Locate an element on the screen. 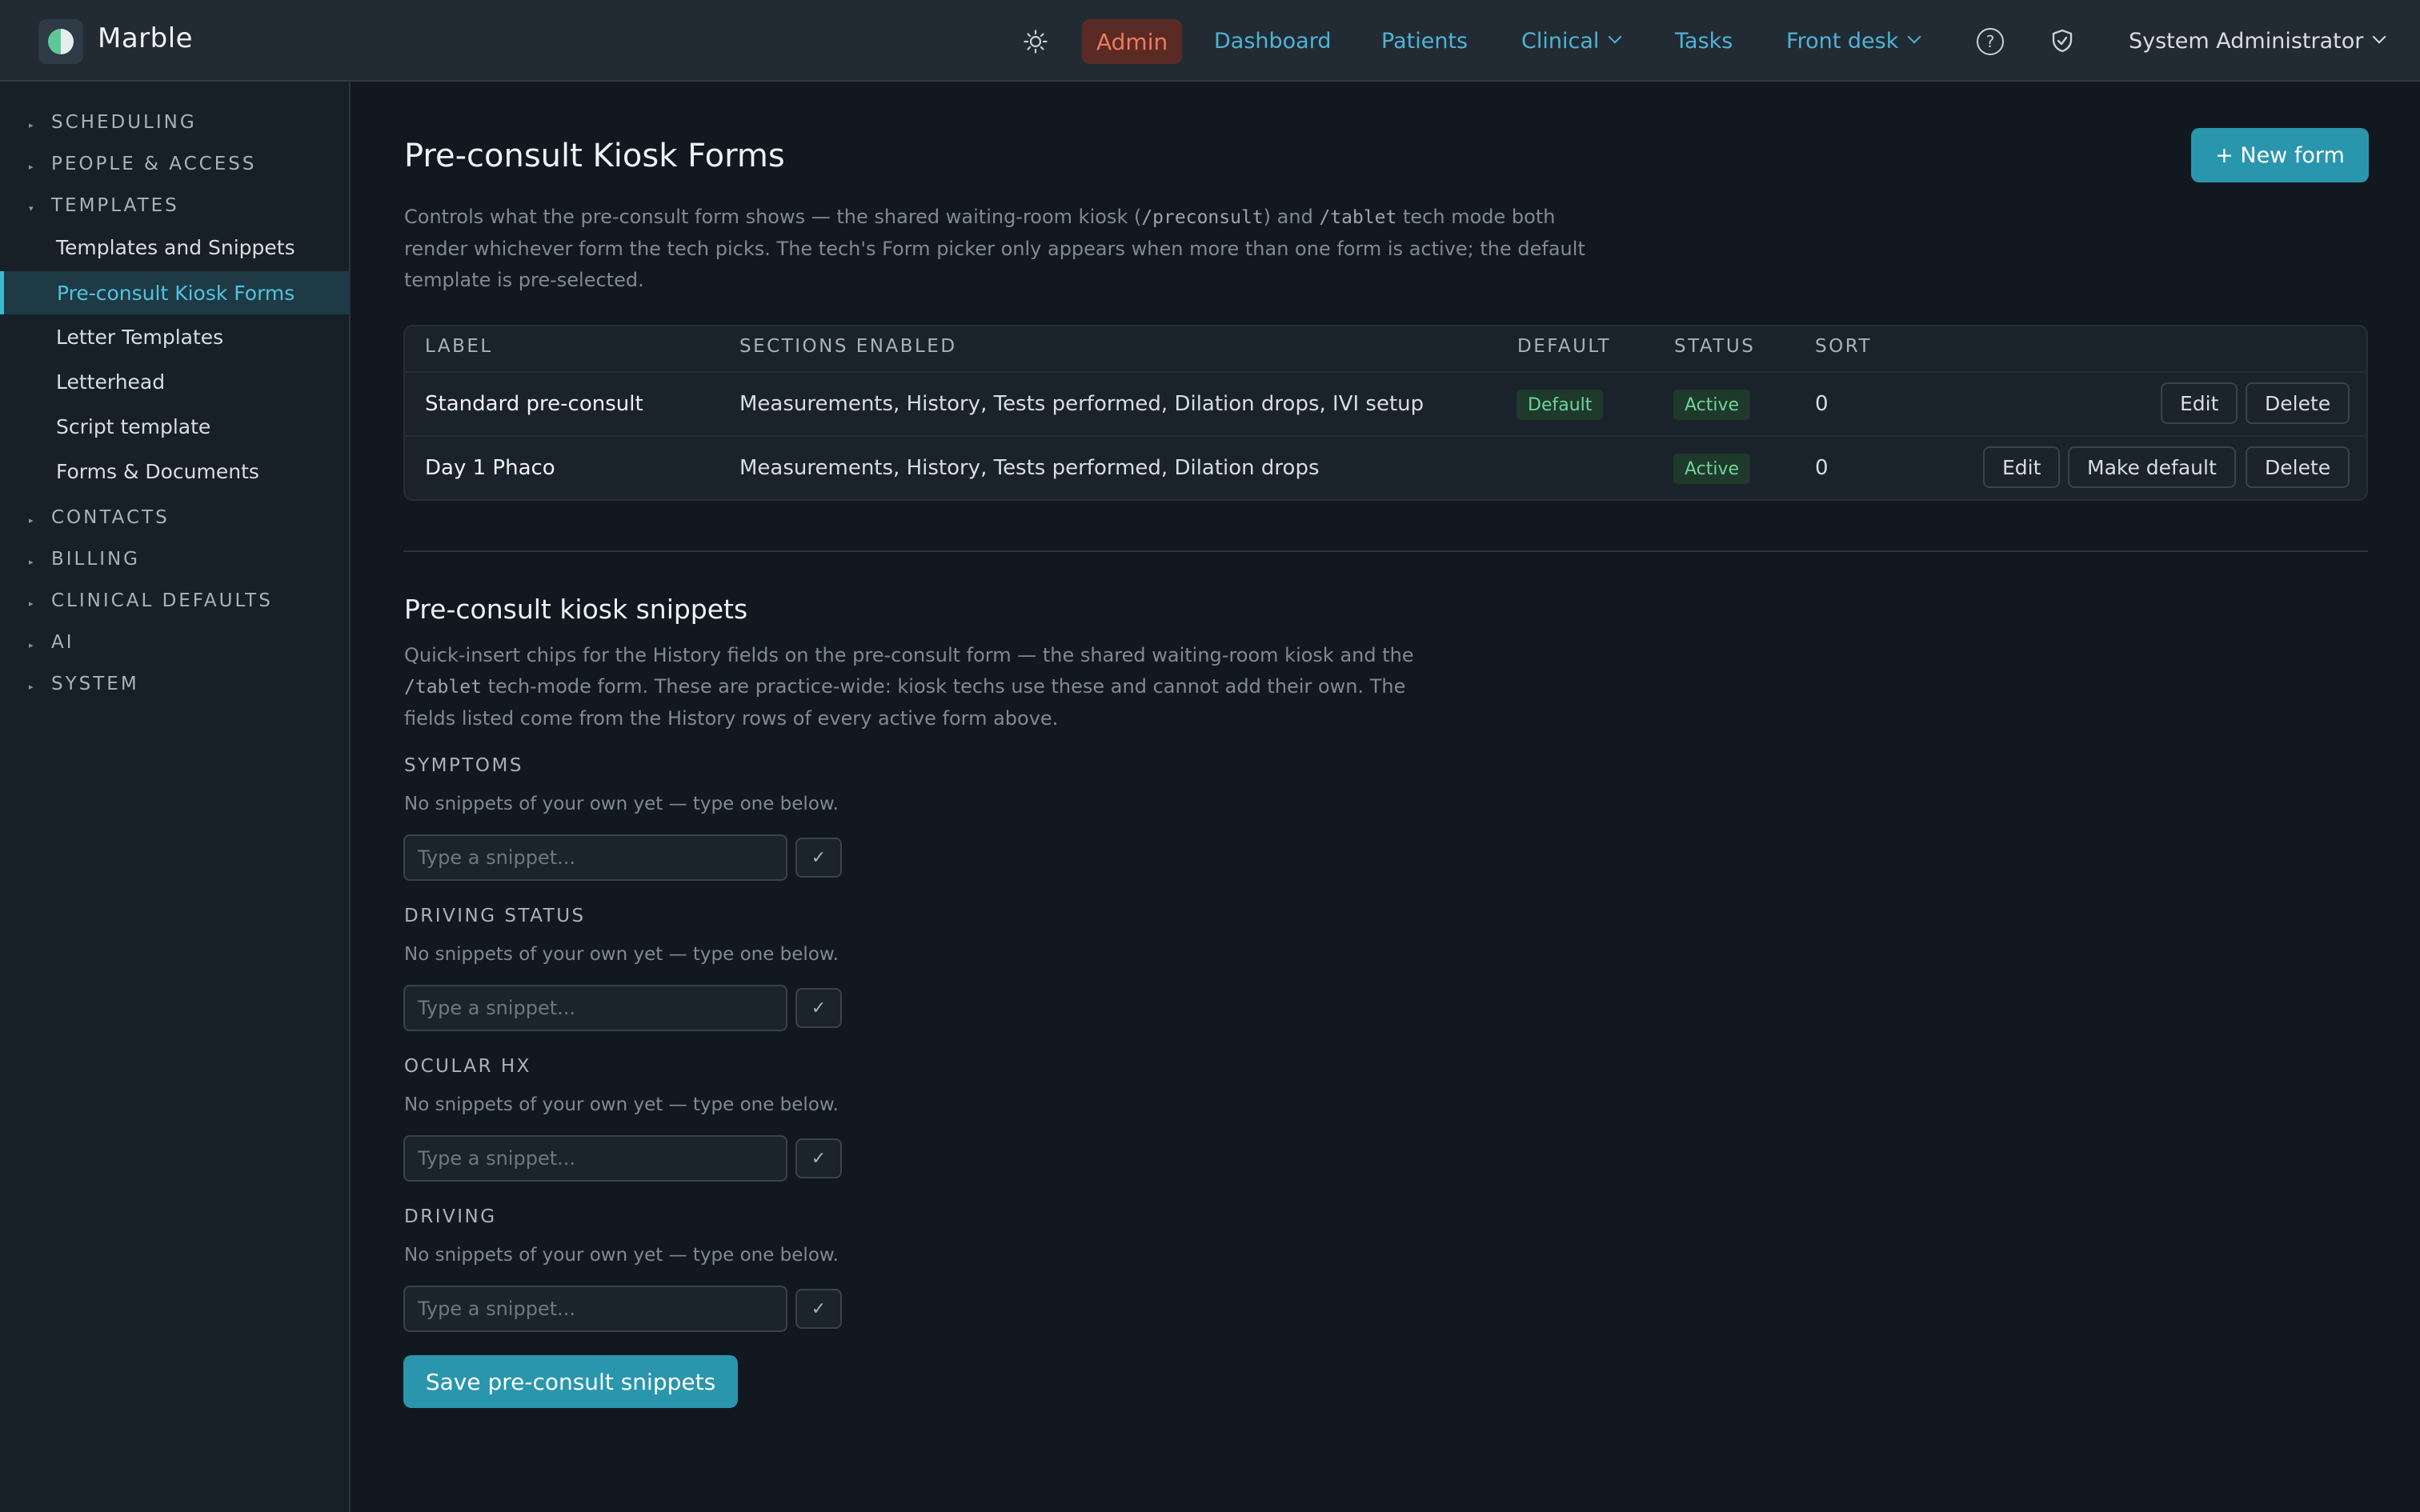 Image resolution: width=2420 pixels, height=1512 pixels. nav-front-desk: Front desk is located at coordinates (1853, 41).